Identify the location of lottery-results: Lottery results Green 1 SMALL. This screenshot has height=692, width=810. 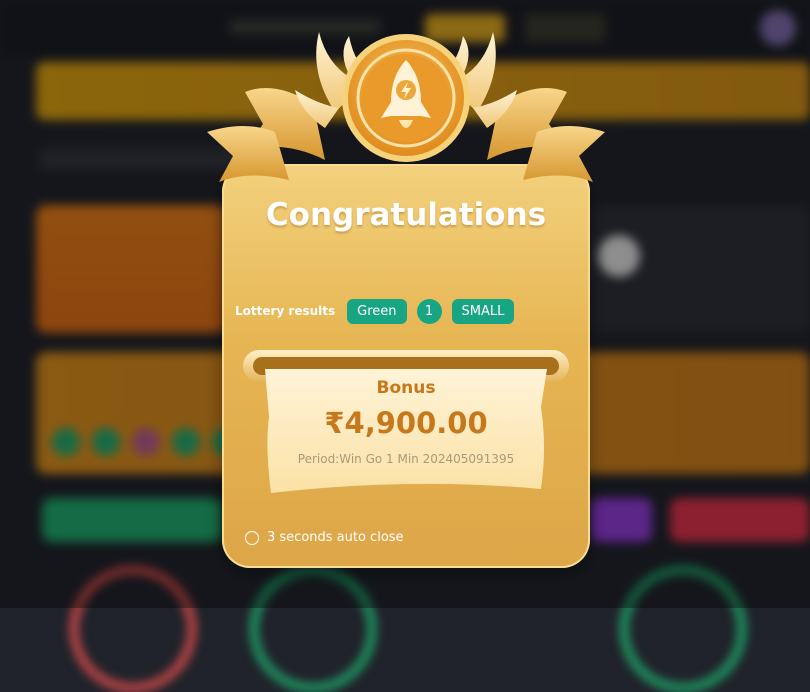
(375, 311).